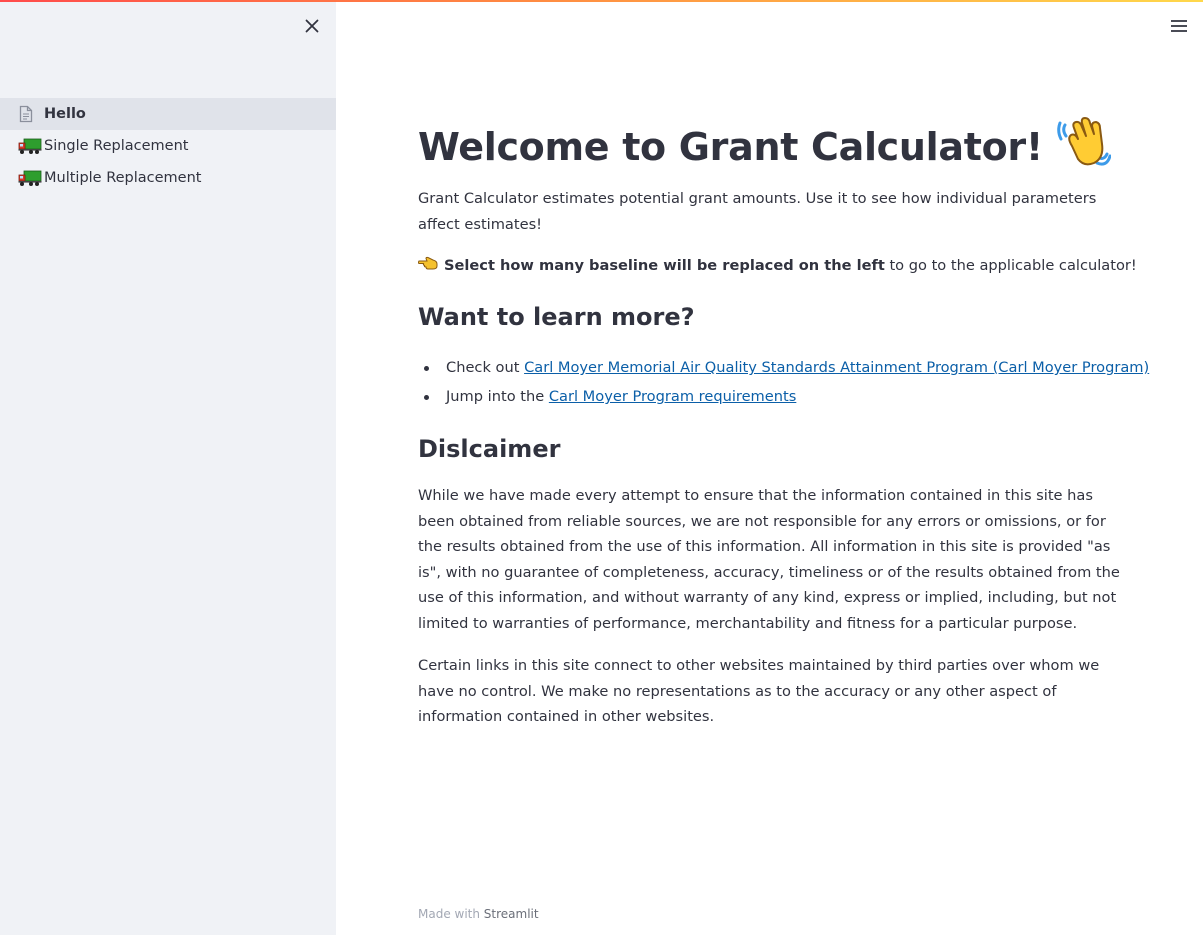  Describe the element at coordinates (489, 449) in the screenshot. I see `disclaimer-heading: Dislcaimer` at that location.